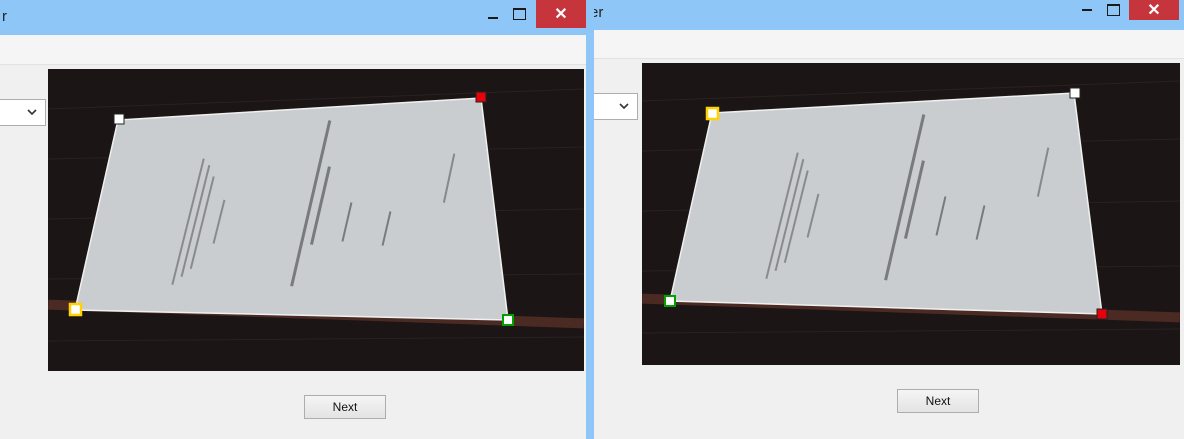 Image resolution: width=1184 pixels, height=439 pixels. Describe the element at coordinates (889, 44) in the screenshot. I see `right-toolbar-strip` at that location.